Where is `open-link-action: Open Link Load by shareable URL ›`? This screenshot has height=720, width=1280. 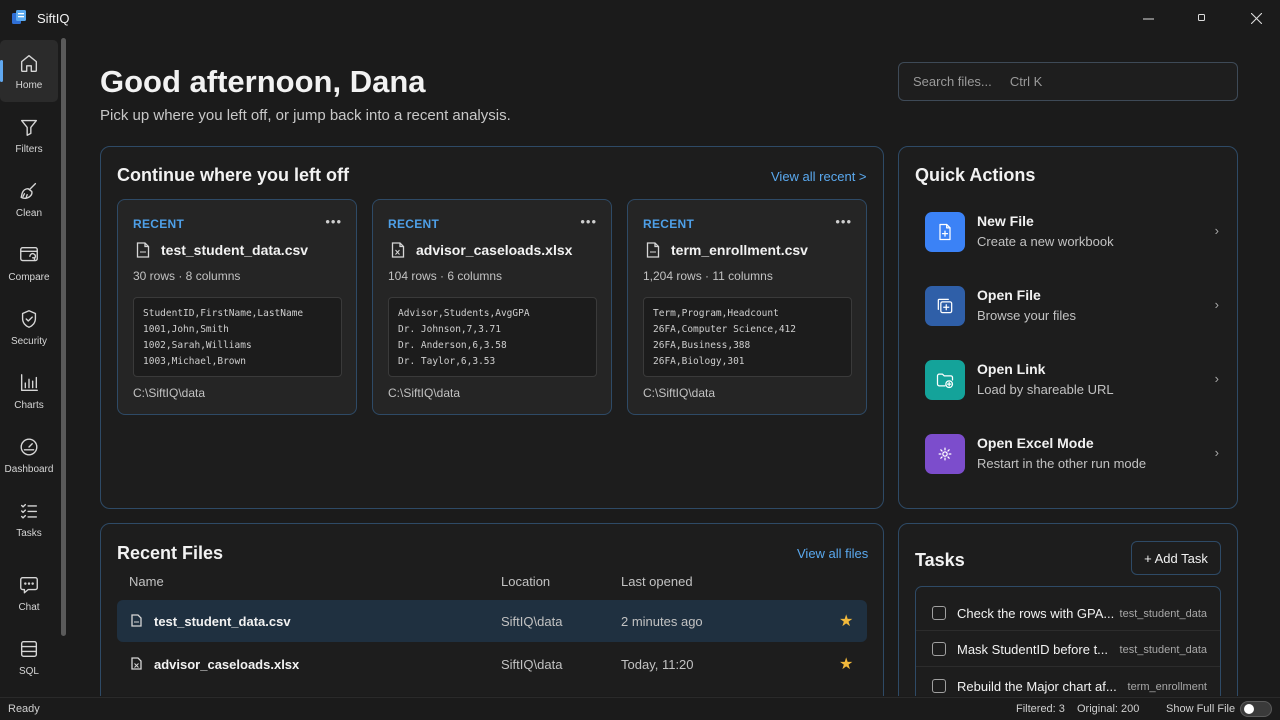
open-link-action: Open Link Load by shareable URL › is located at coordinates (1070, 378).